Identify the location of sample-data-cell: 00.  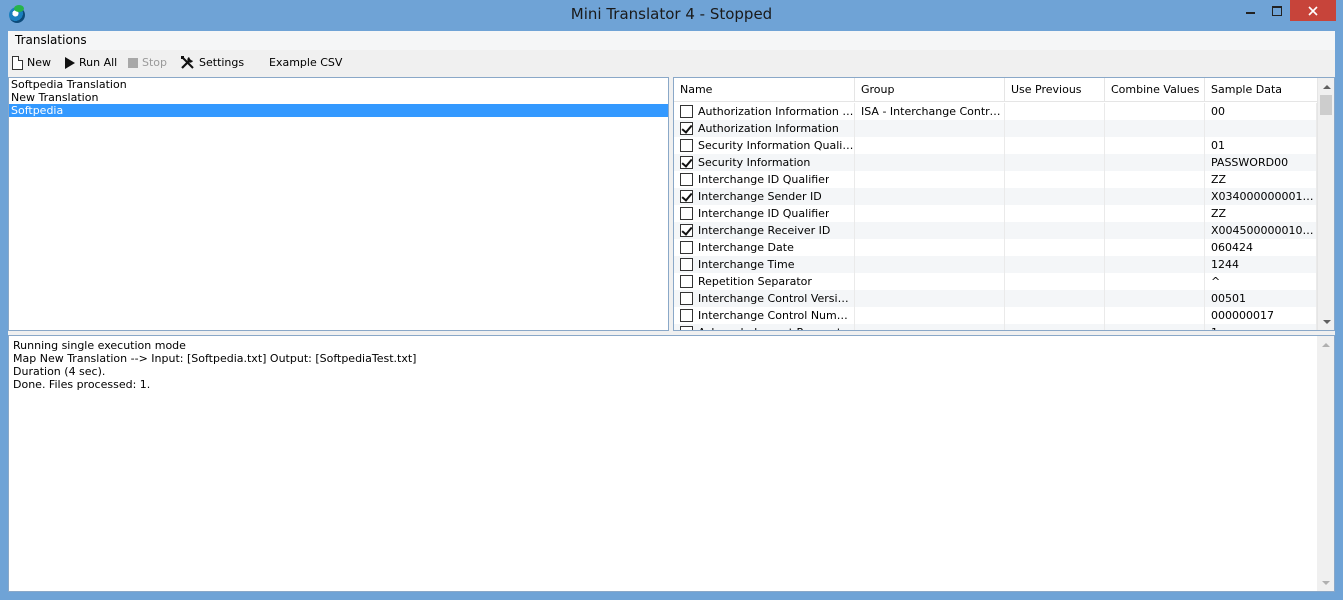
(1261, 111).